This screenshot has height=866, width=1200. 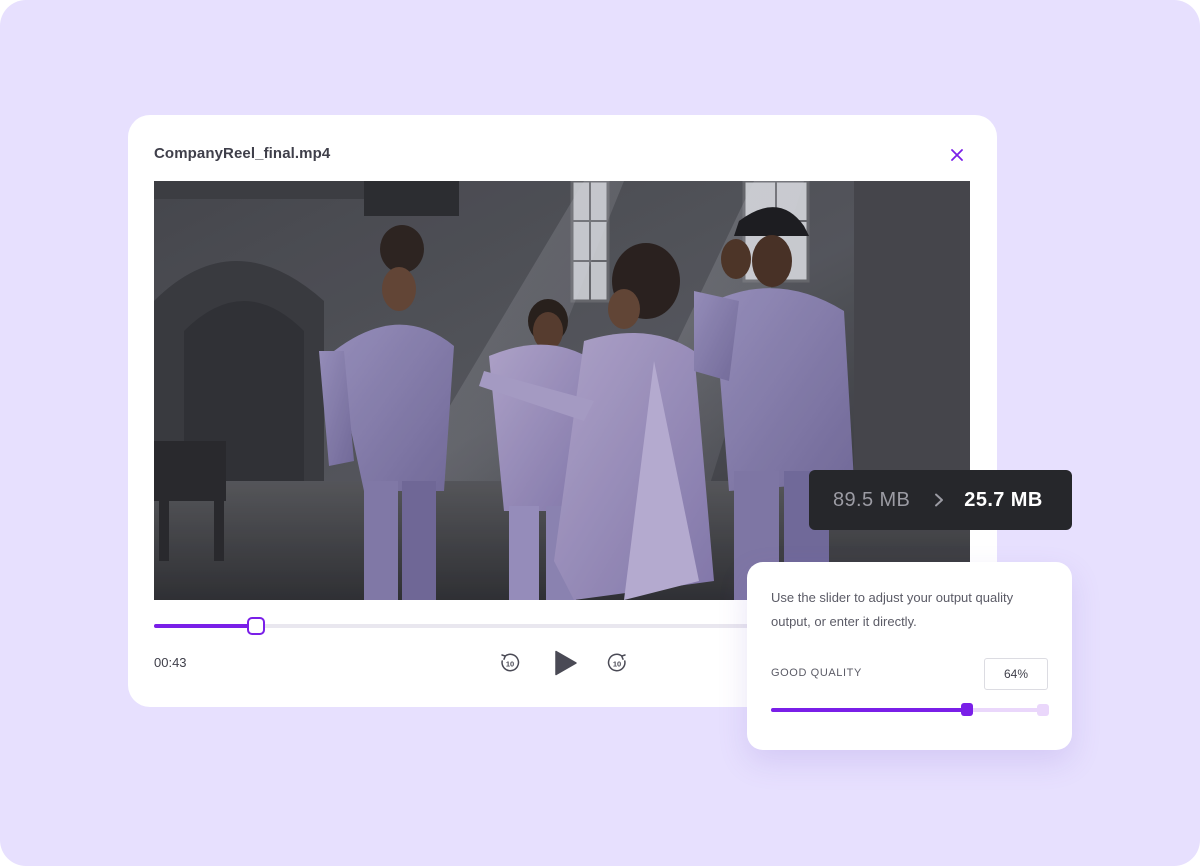 I want to click on close-button, so click(x=957, y=155).